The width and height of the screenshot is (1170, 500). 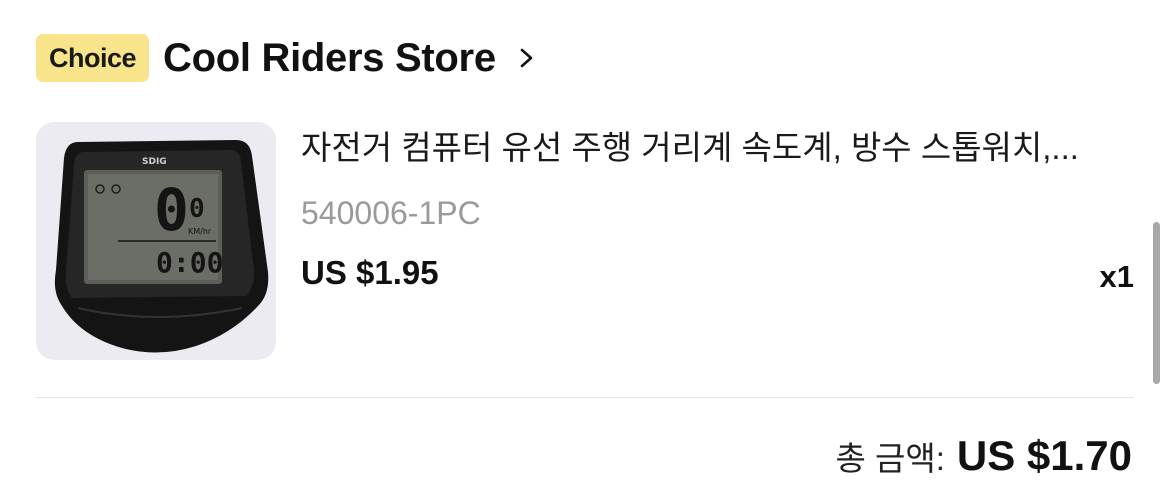 I want to click on scrollbar, so click(x=1156, y=303).